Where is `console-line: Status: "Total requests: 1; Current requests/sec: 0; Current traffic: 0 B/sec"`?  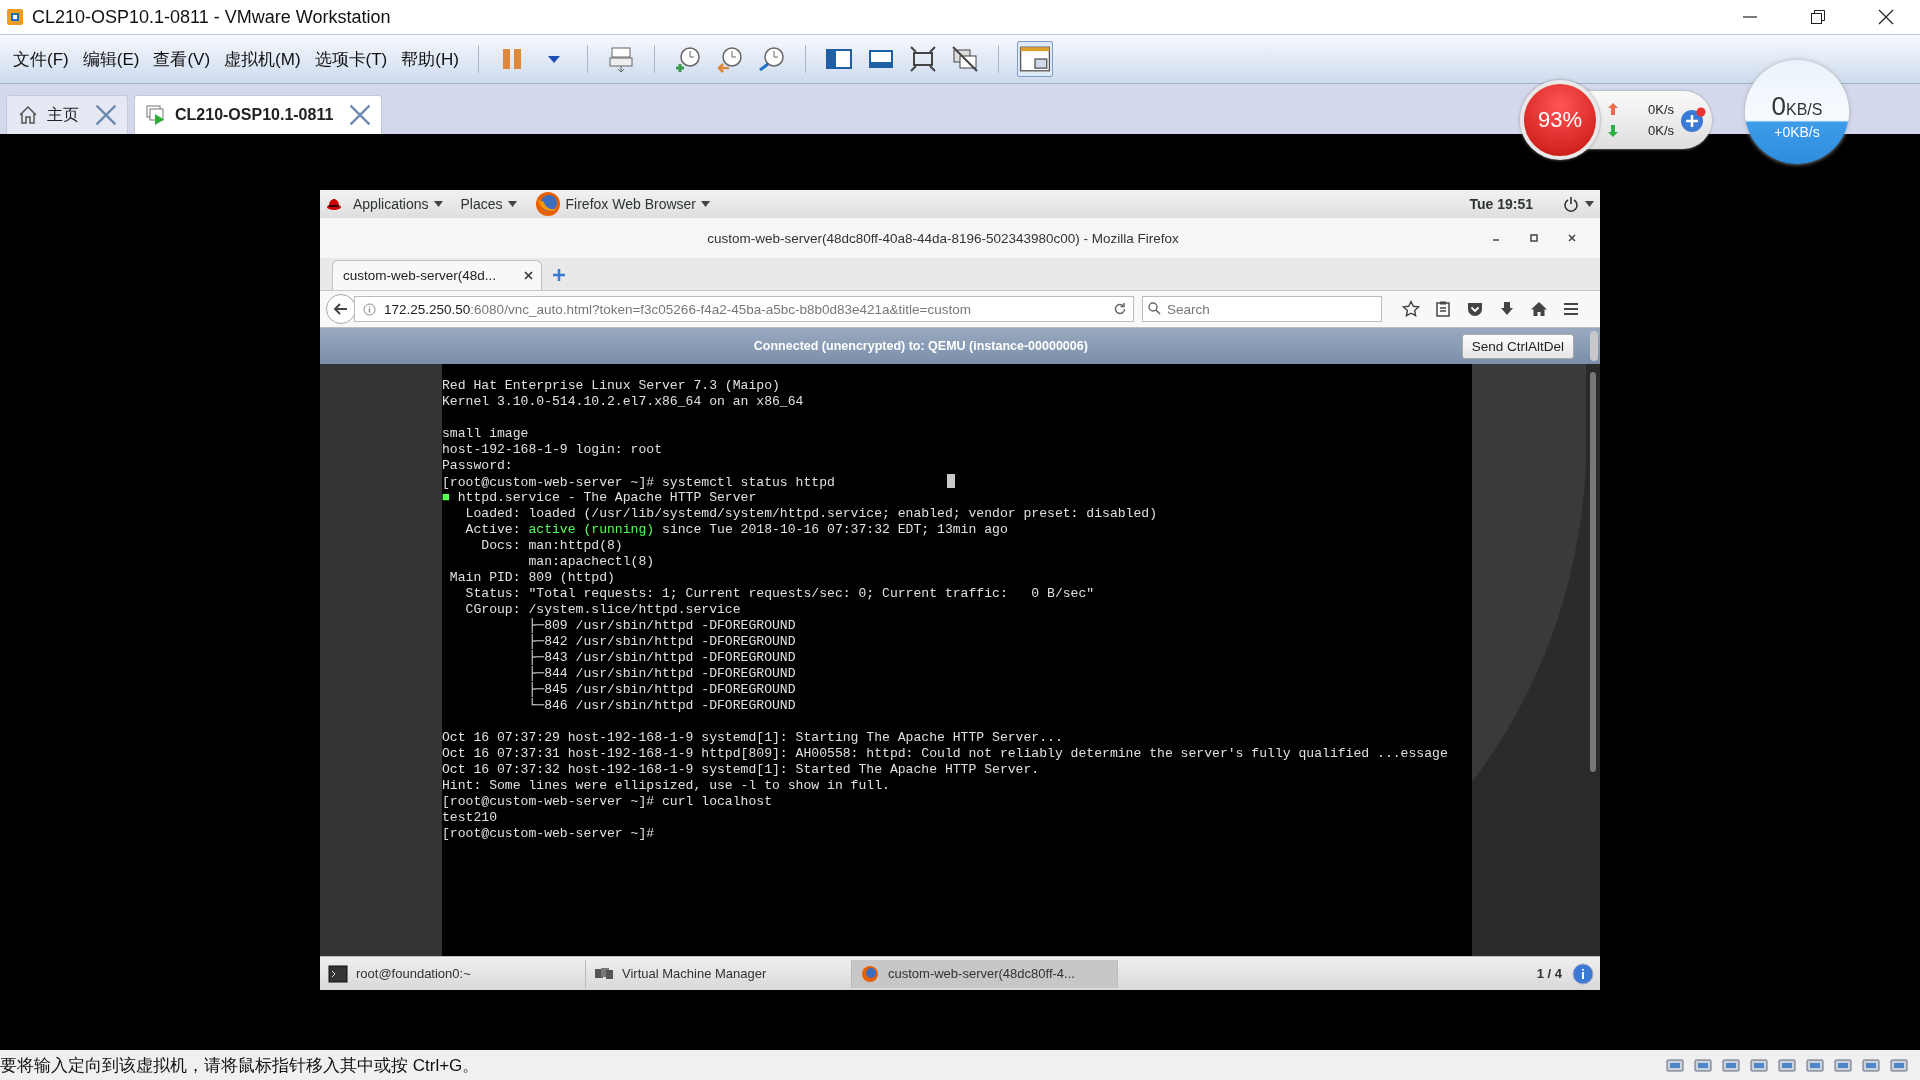
console-line: Status: "Total requests: 1; Current requests/sec: 0; Current traffic: 0 B/sec" is located at coordinates (779, 593).